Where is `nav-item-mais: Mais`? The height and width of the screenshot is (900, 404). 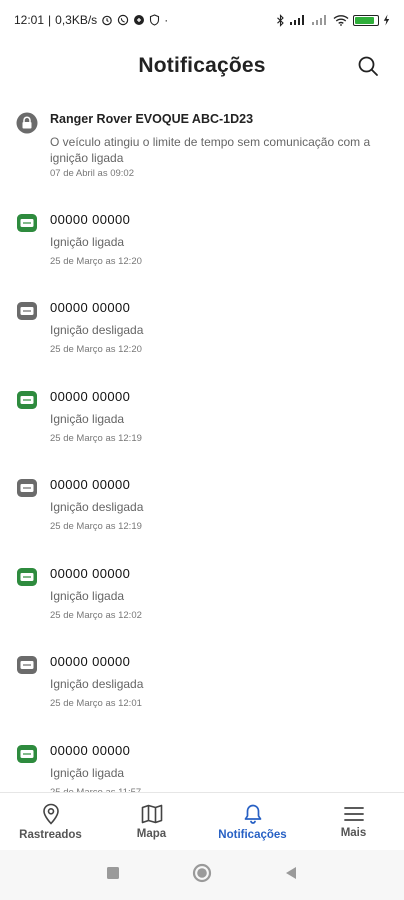 nav-item-mais: Mais is located at coordinates (353, 821).